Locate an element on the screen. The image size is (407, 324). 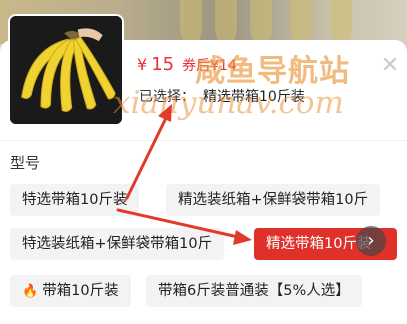
chevron-right-icon: › is located at coordinates (371, 241).